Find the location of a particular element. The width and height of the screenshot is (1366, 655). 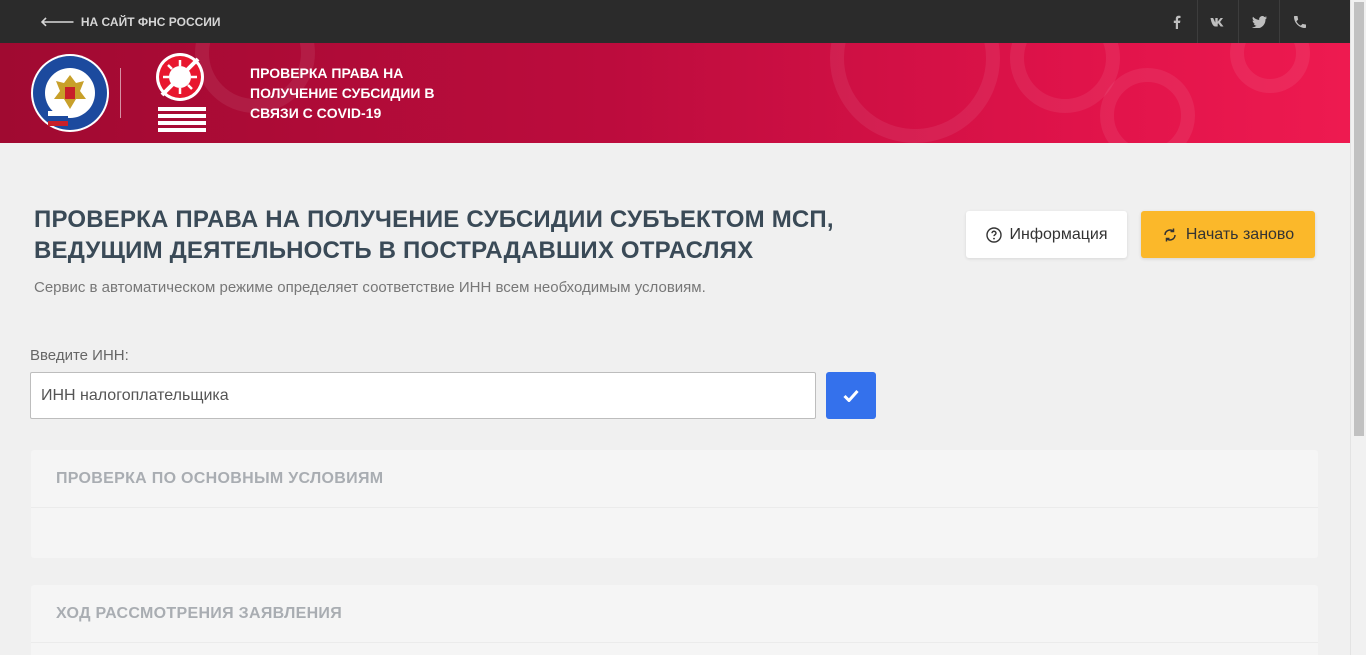

vk-link is located at coordinates (1217, 21).